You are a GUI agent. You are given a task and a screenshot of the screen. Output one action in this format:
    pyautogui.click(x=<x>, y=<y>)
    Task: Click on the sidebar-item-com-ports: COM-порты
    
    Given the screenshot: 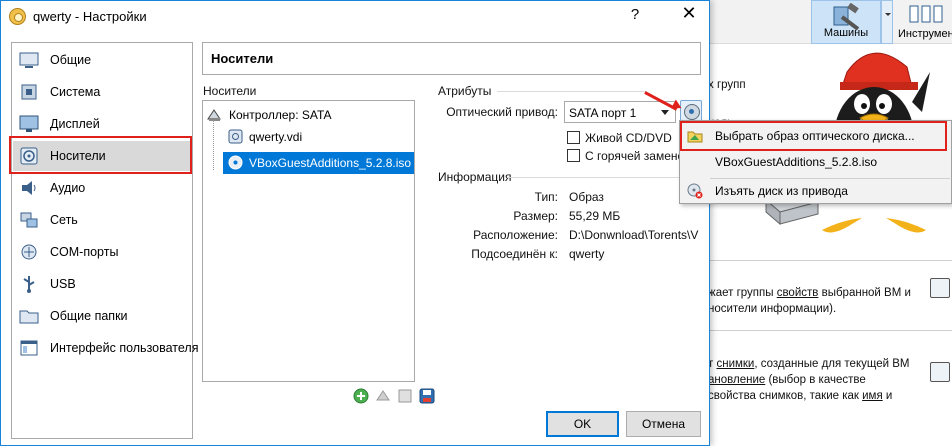 What is the action you would take?
    pyautogui.click(x=102, y=252)
    